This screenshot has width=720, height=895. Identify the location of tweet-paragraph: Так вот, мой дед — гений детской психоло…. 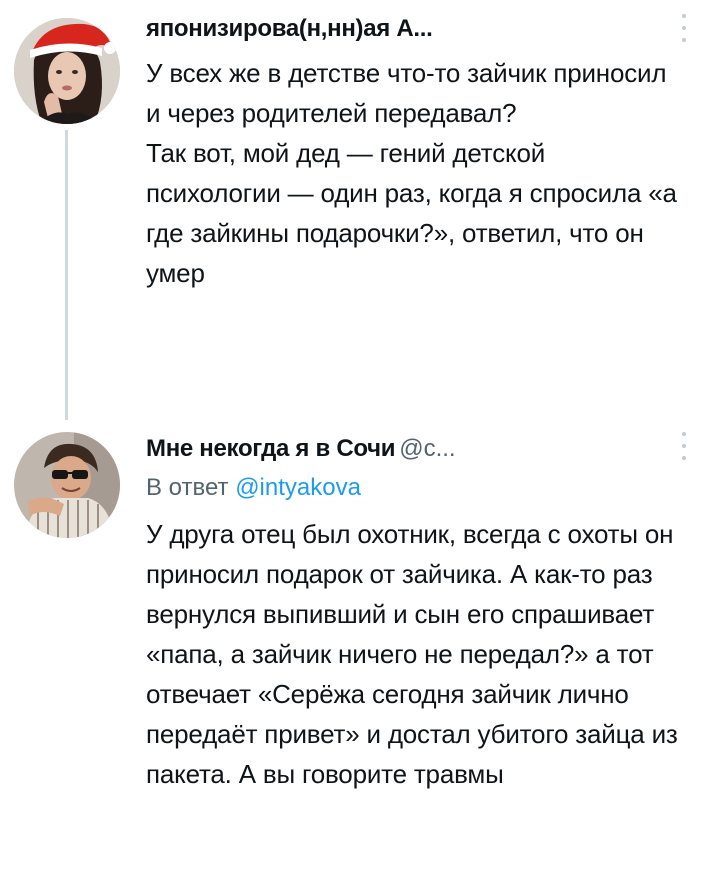
(411, 213).